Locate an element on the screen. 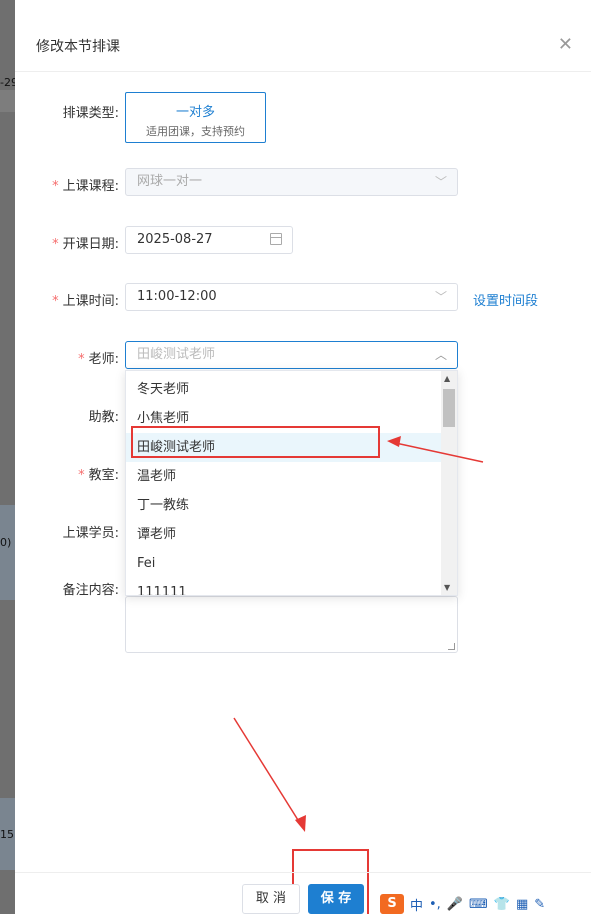  cancel-button: 取 消 is located at coordinates (271, 899).